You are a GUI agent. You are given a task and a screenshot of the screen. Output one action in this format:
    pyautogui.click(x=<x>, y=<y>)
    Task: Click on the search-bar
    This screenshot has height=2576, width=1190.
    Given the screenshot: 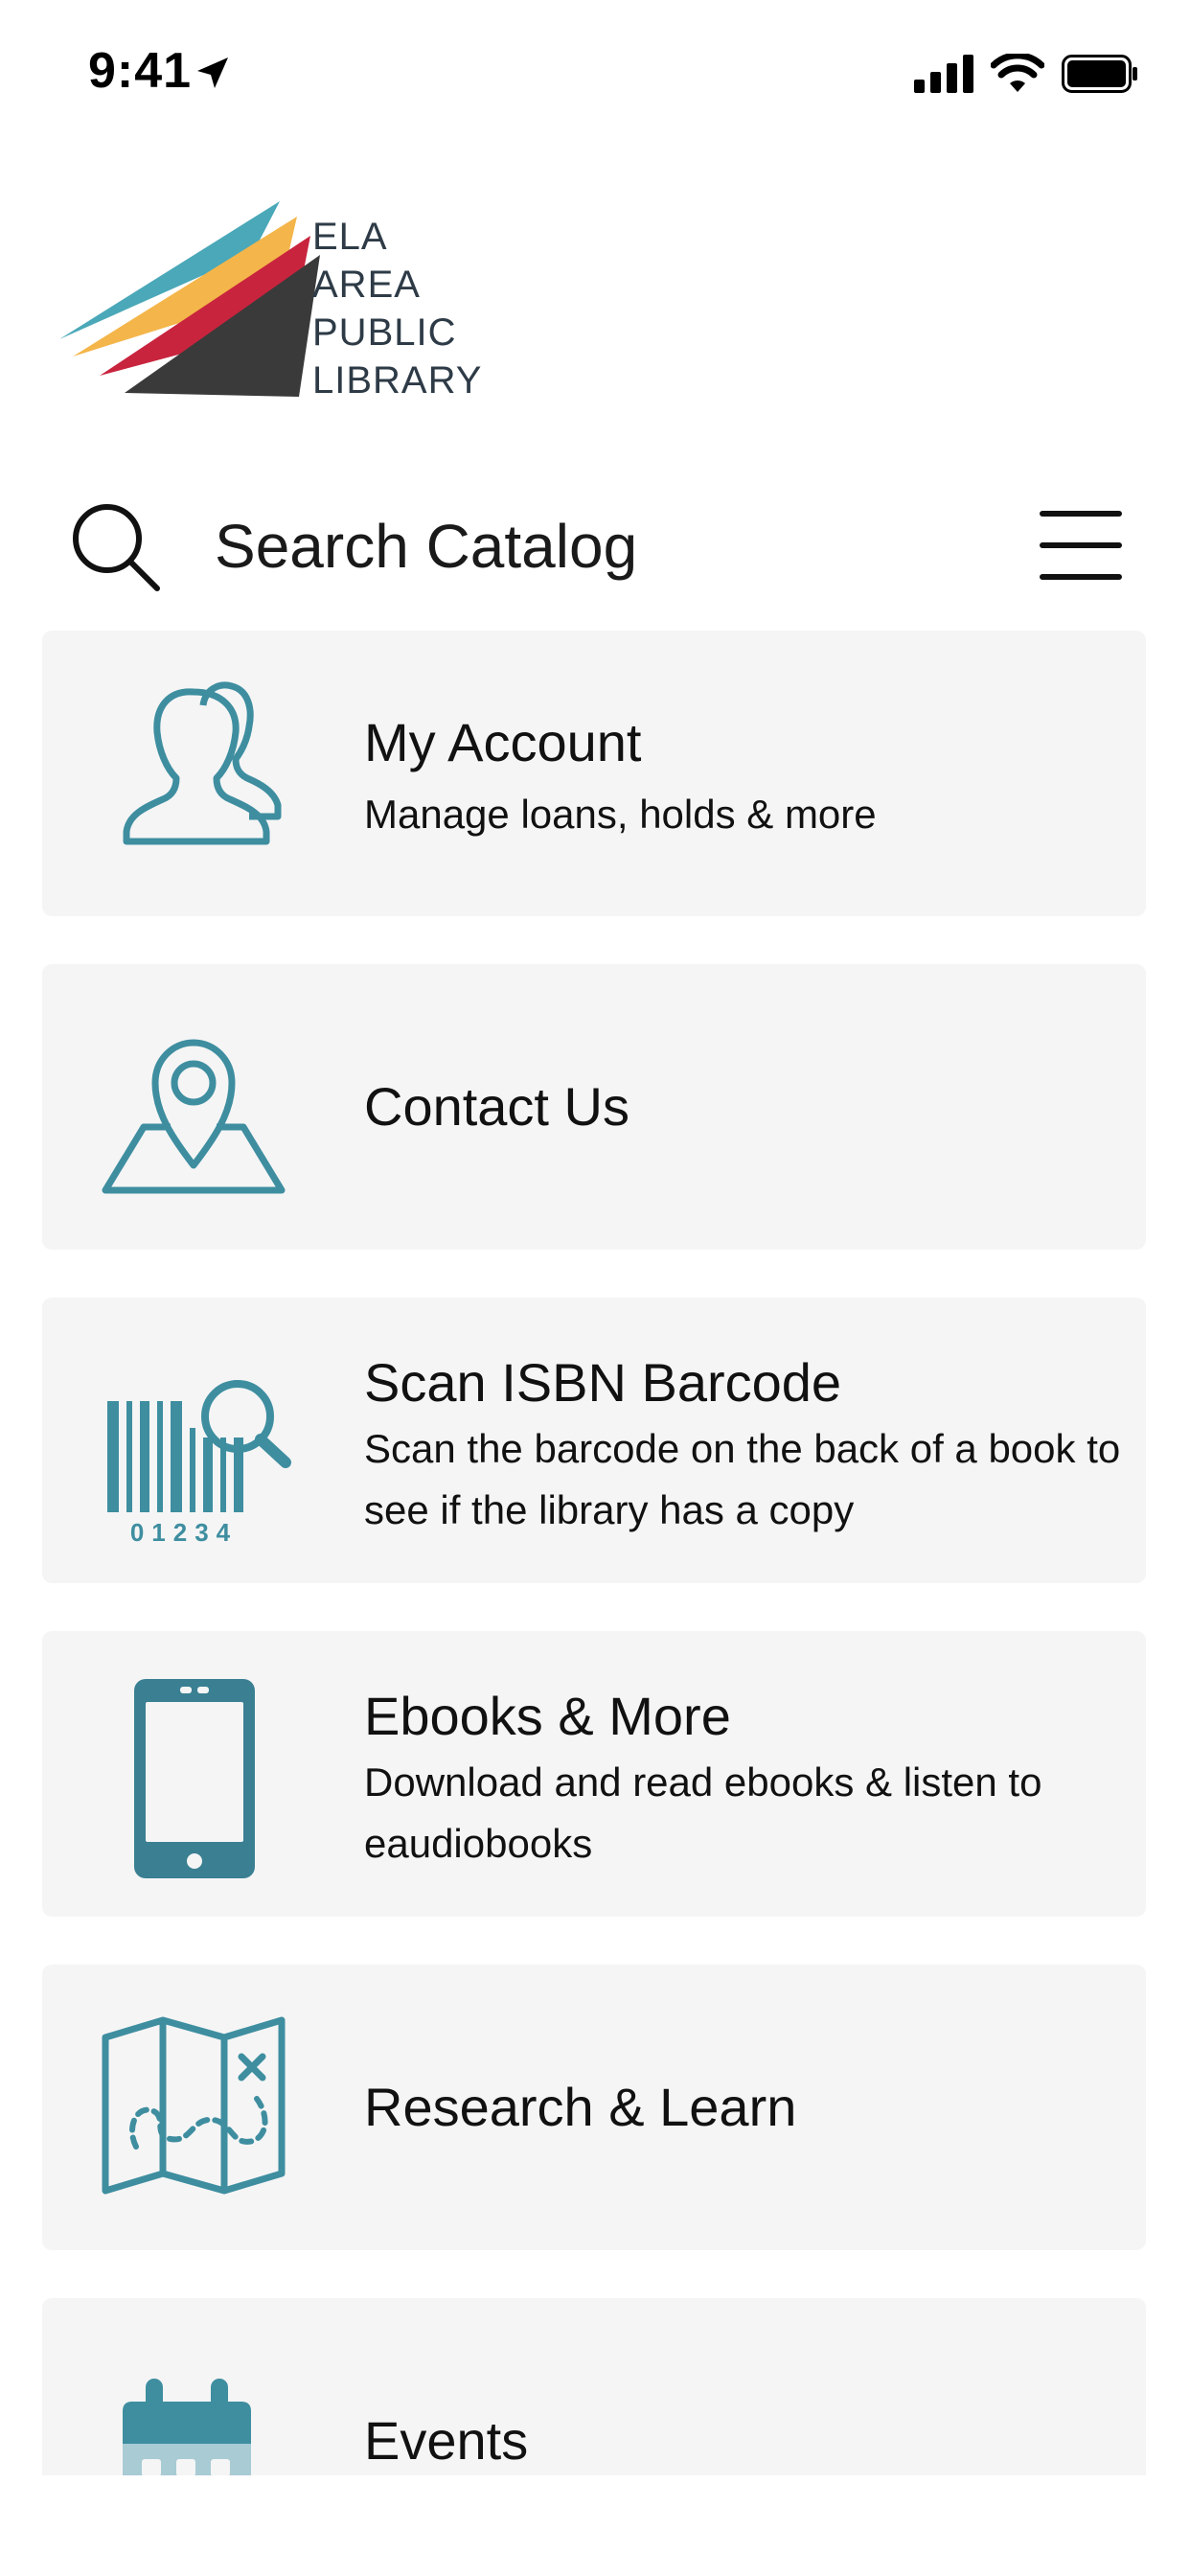 What is the action you would take?
    pyautogui.click(x=595, y=546)
    